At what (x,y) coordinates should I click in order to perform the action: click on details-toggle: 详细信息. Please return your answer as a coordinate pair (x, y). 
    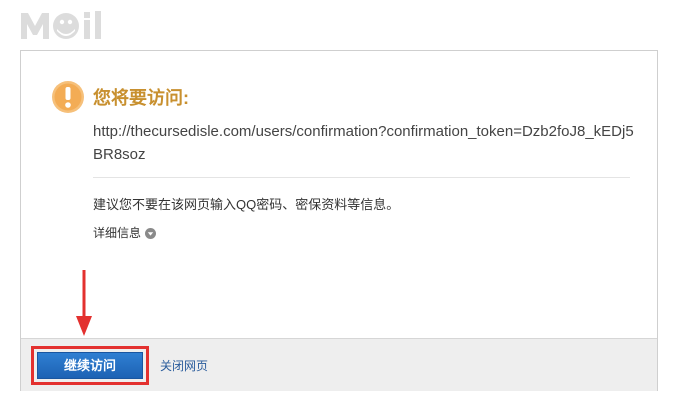
    Looking at the image, I should click on (125, 233).